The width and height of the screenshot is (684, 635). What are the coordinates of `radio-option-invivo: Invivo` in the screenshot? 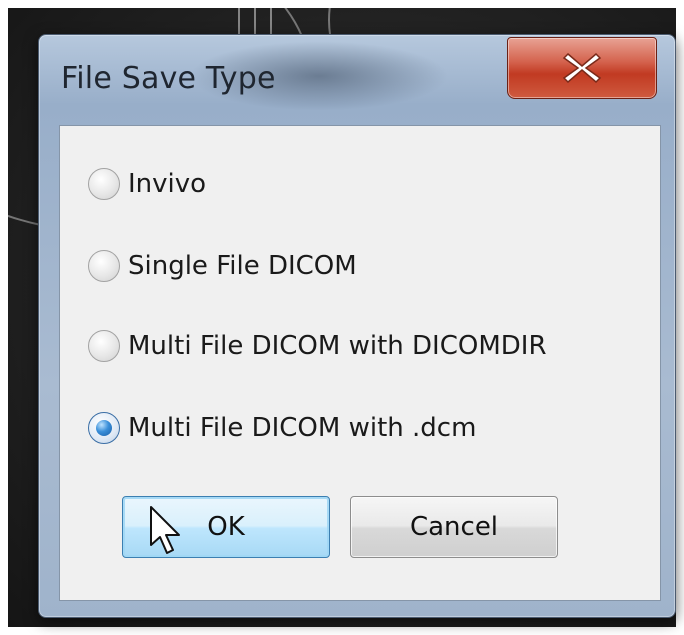 It's located at (147, 184).